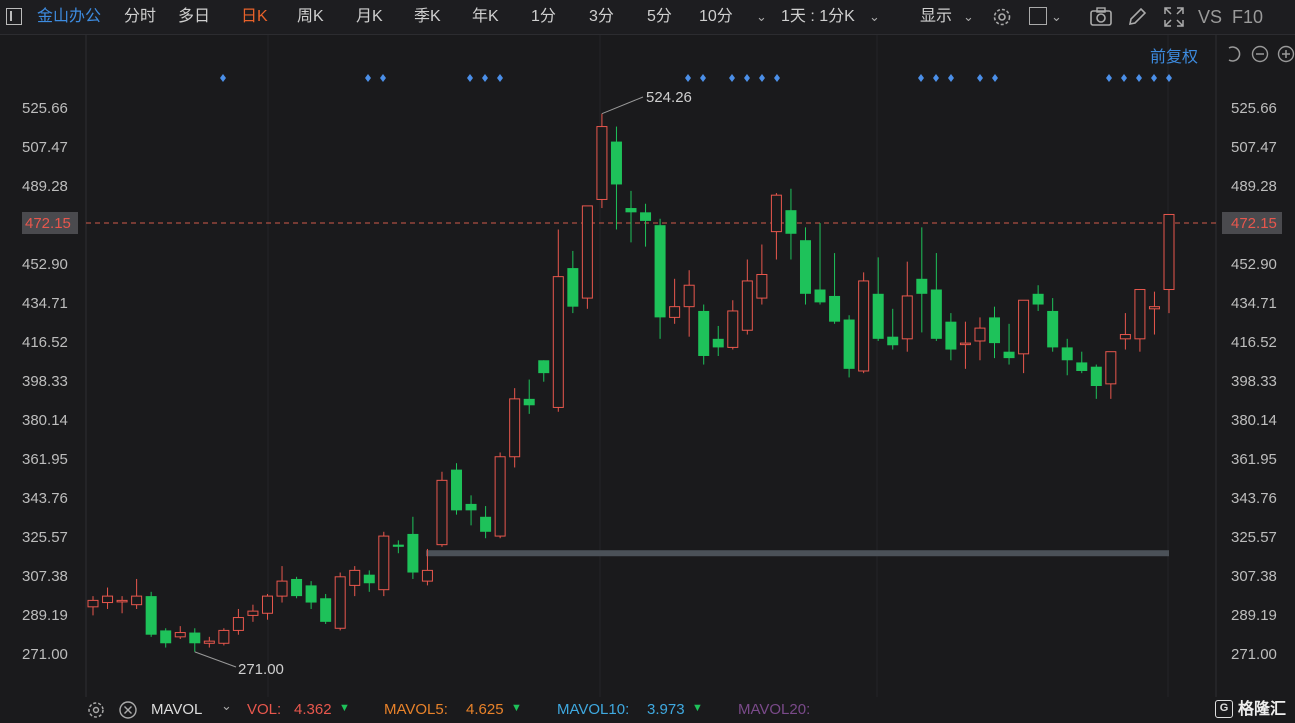 This screenshot has height=723, width=1295. Describe the element at coordinates (1137, 17) in the screenshot. I see `pencil-icon` at that location.